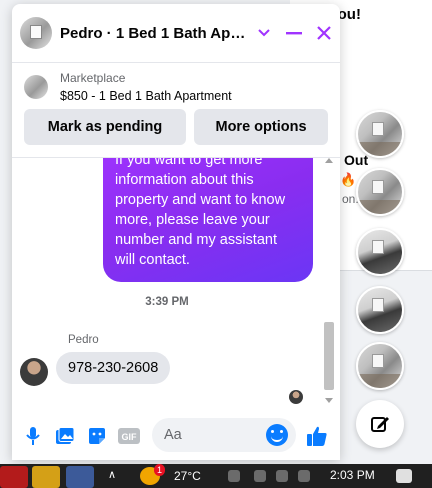  I want to click on svg-text: GIF, so click(130, 437).